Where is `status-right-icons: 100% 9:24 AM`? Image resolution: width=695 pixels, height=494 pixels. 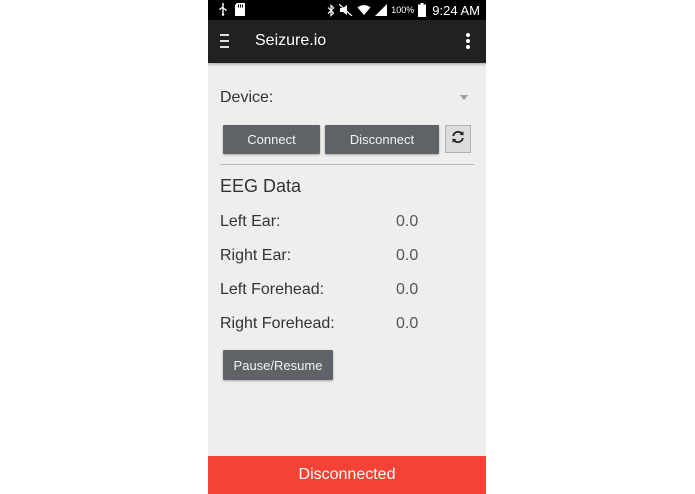
status-right-icons: 100% 9:24 AM is located at coordinates (403, 10).